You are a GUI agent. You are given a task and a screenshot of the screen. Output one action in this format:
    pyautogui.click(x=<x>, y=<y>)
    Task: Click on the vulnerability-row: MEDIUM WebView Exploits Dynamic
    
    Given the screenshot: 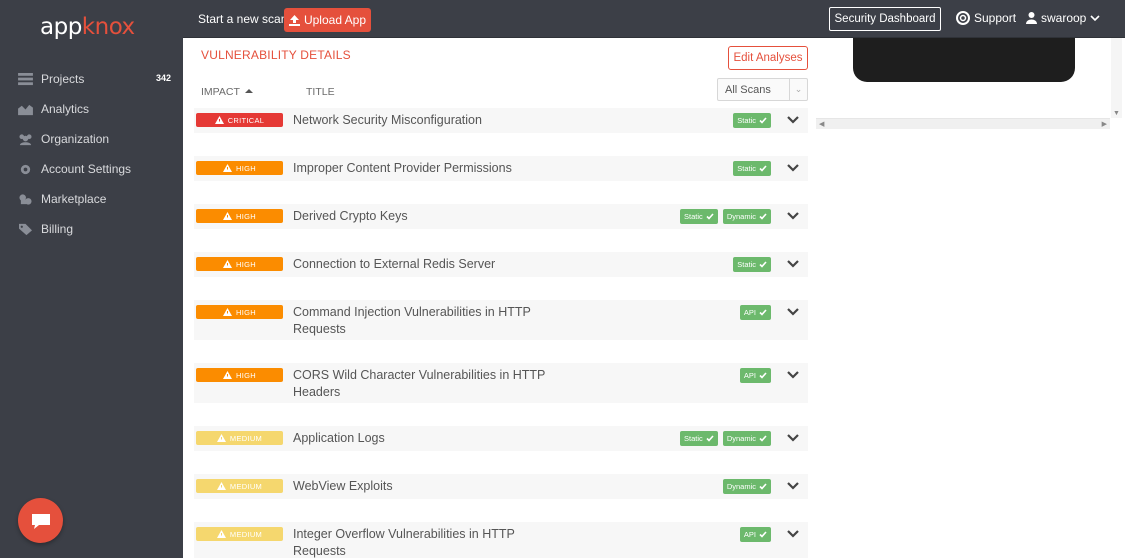 What is the action you would take?
    pyautogui.click(x=501, y=486)
    